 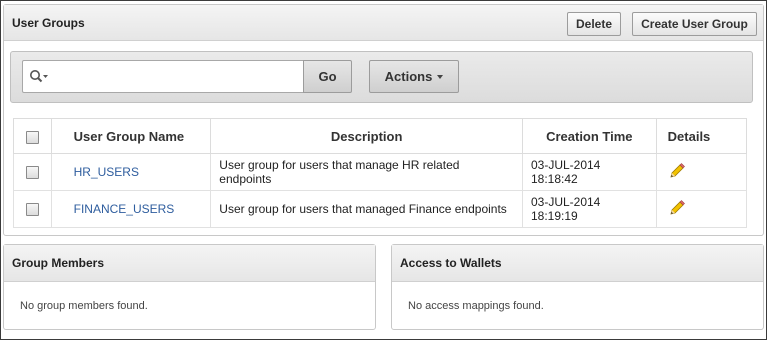 I want to click on create-user-group-button: Create User Group, so click(x=694, y=24).